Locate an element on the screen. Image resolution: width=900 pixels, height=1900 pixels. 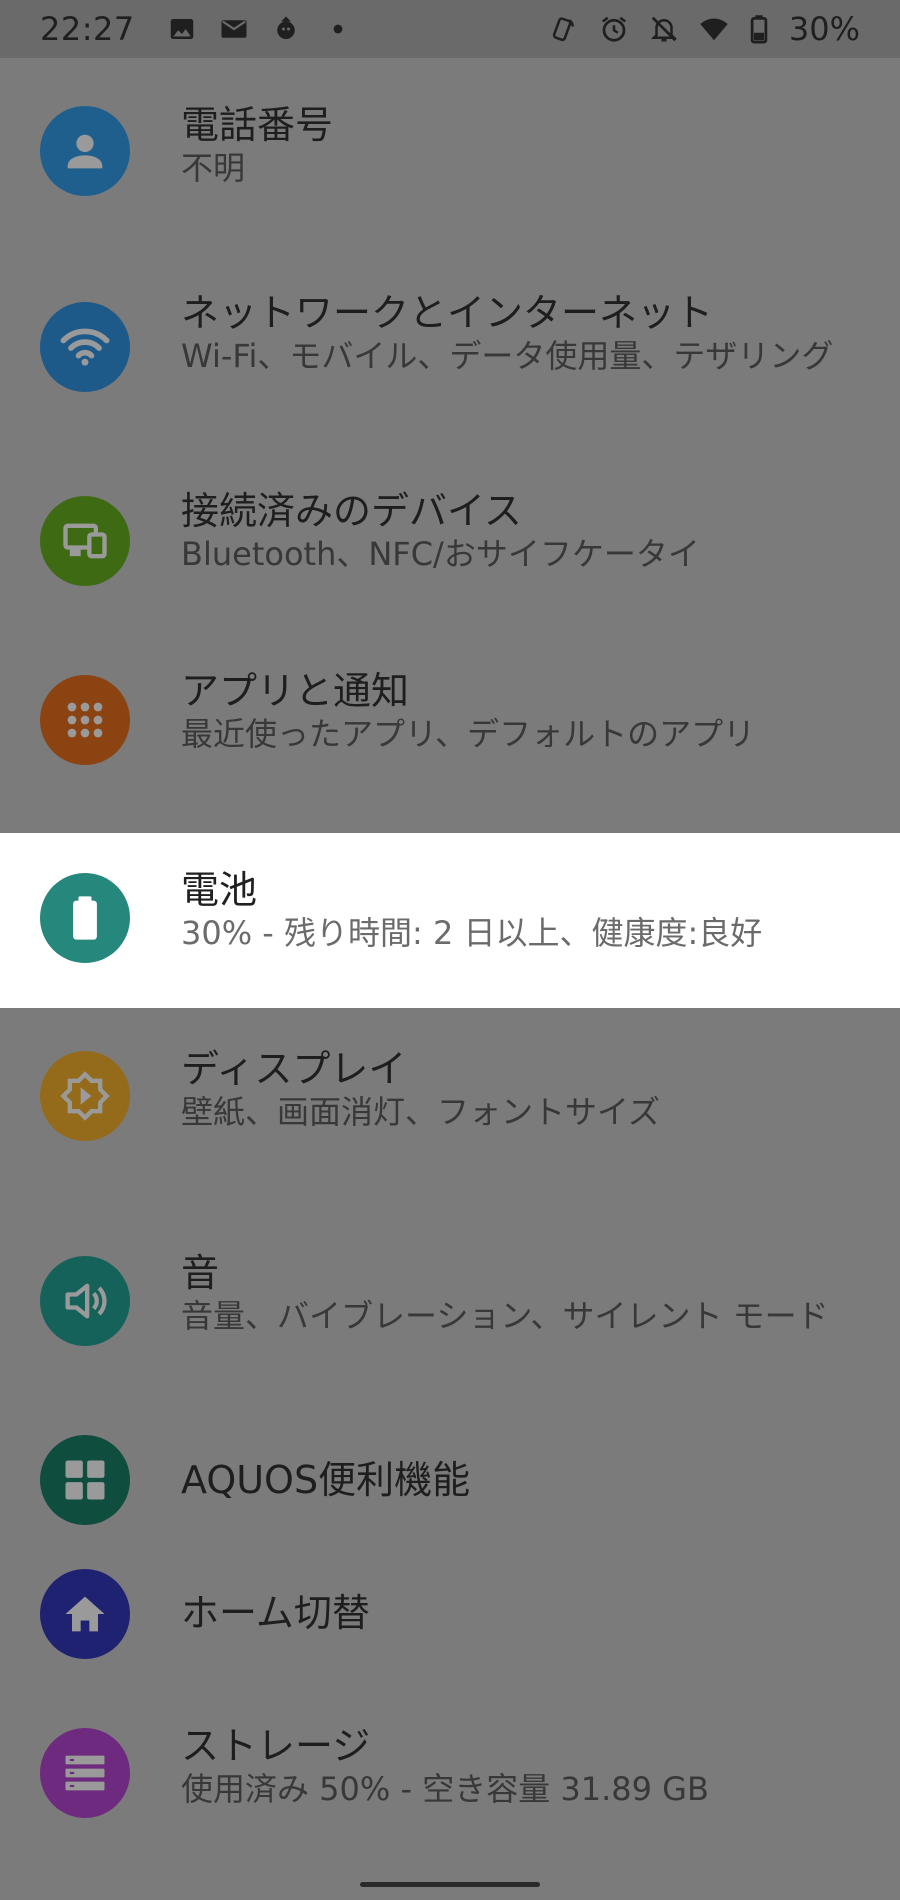
settings-item-title: 電話番号 is located at coordinates (257, 125).